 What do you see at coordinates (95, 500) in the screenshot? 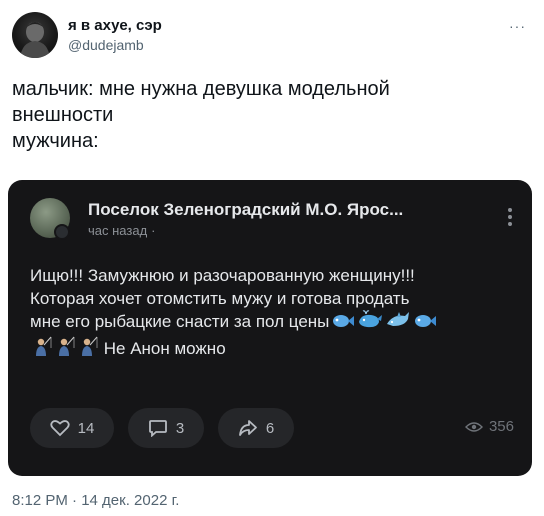
I see `tweet-timestamp: 8:12 PM · 14 дек. 2022 г.` at bounding box center [95, 500].